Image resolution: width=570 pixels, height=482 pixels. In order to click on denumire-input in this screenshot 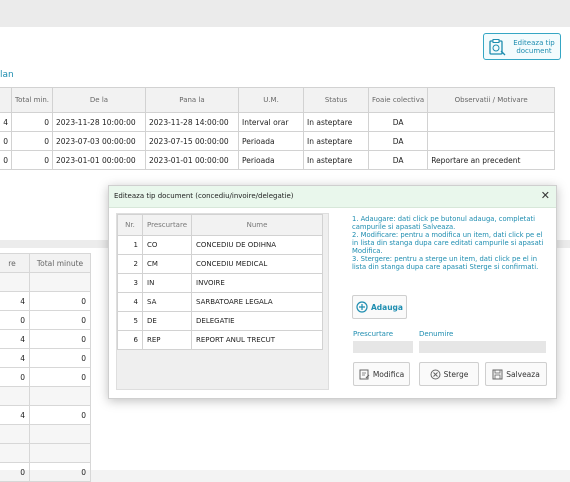, I will do `click(482, 347)`.